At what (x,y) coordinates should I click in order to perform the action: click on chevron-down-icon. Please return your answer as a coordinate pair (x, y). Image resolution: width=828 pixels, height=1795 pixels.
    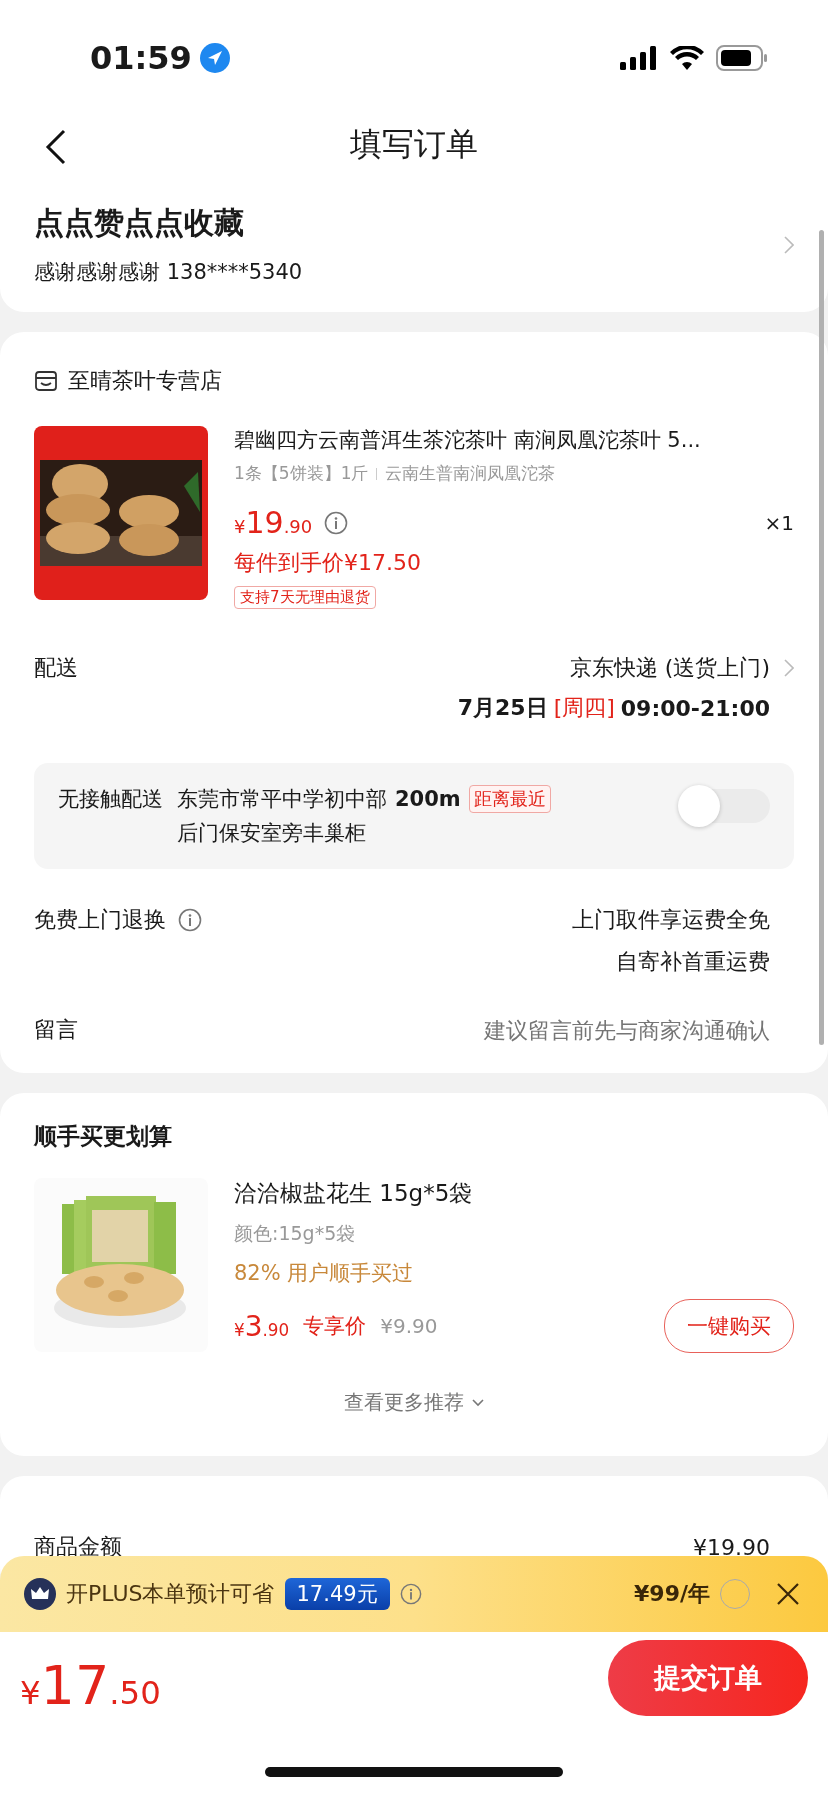
    Looking at the image, I should click on (478, 1402).